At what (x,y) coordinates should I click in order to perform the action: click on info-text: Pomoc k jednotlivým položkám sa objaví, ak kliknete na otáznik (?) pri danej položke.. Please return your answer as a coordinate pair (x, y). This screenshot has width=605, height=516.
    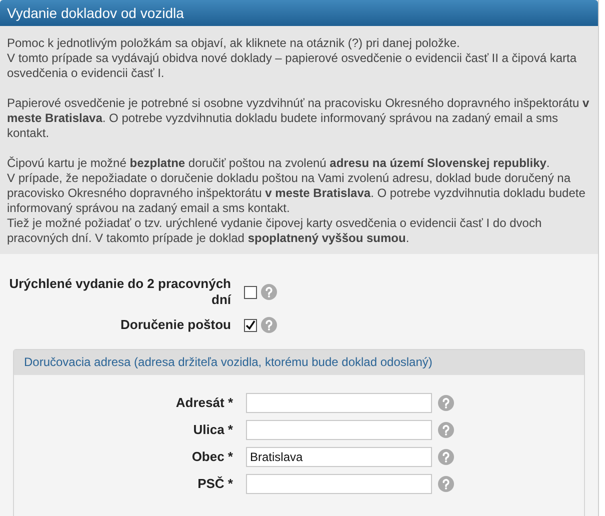
    Looking at the image, I should click on (234, 43).